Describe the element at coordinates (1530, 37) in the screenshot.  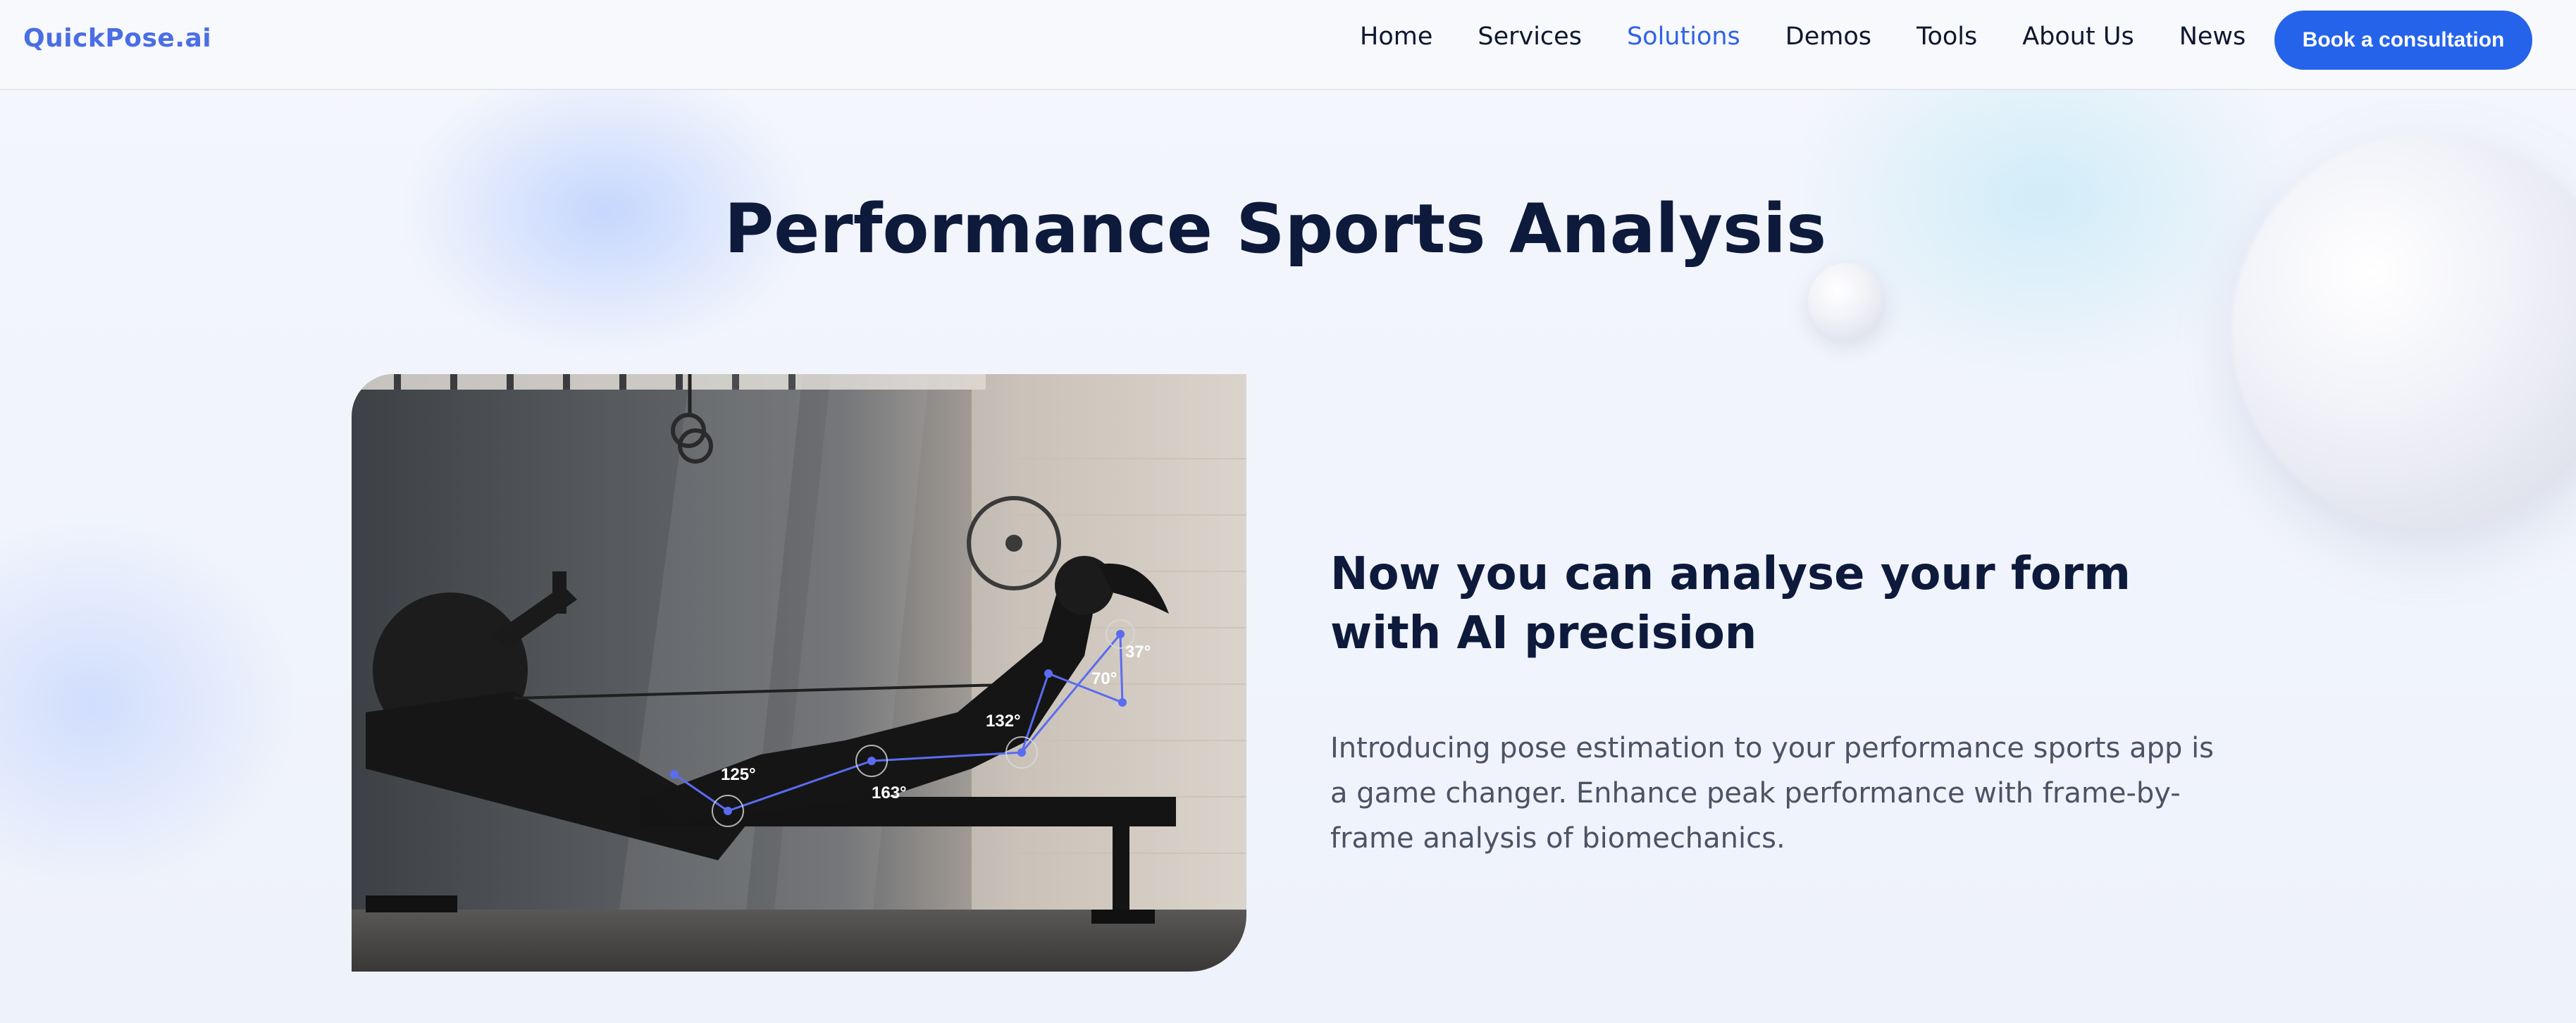
I see `nav-services: Services` at that location.